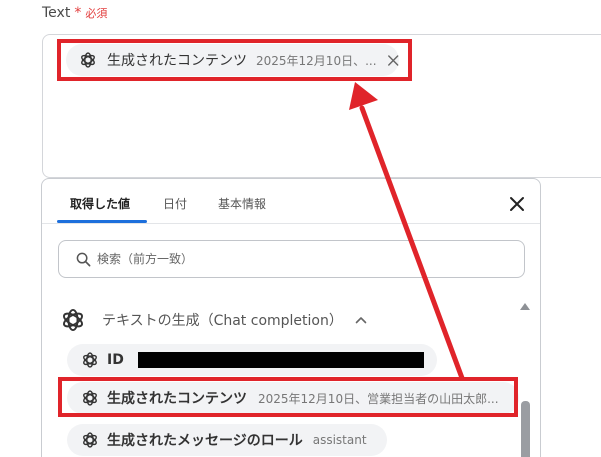 The height and width of the screenshot is (457, 601). I want to click on scroll-up-arrow-icon, so click(525, 306).